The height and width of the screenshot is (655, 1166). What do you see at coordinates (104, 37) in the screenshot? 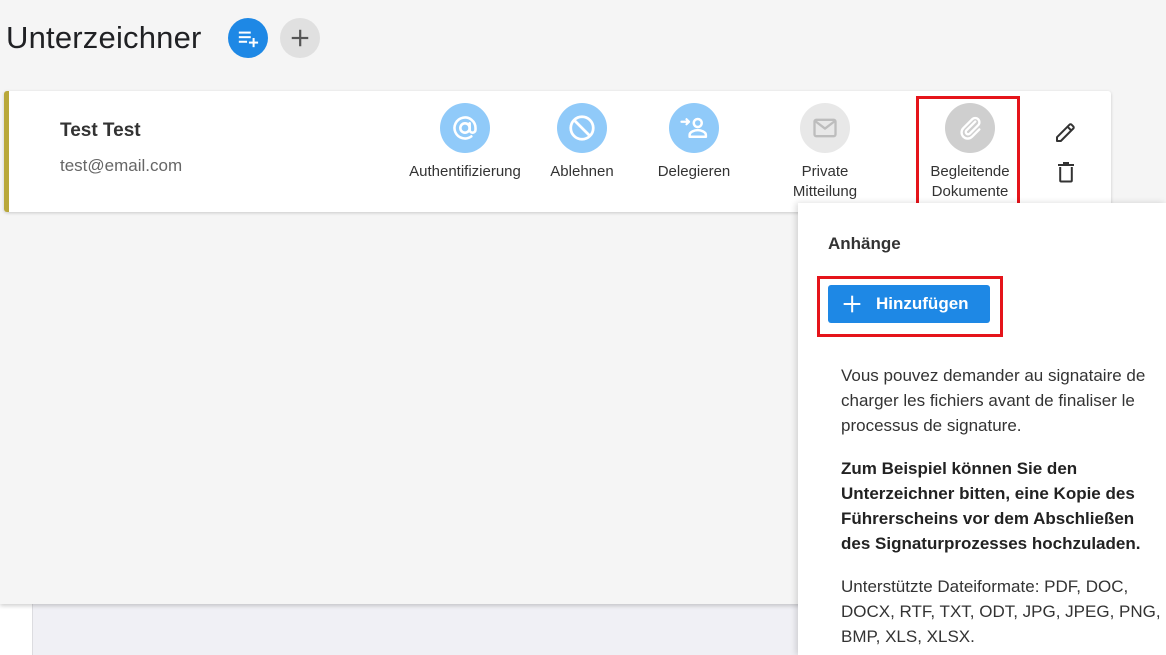
I see `page-title: Unterzeichner` at bounding box center [104, 37].